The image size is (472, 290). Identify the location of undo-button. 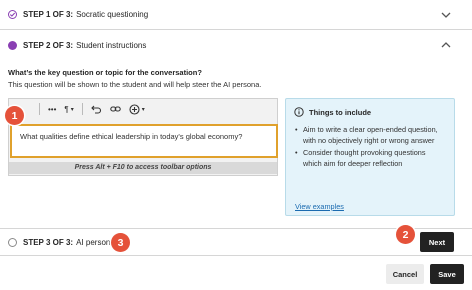
(96, 109).